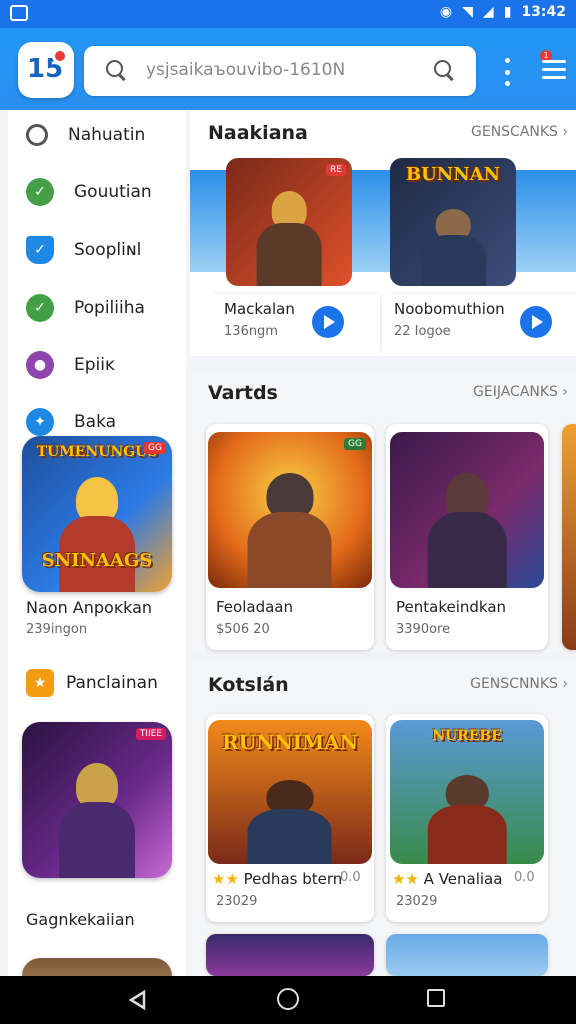  I want to click on game-art-title: NUREBE, so click(467, 736).